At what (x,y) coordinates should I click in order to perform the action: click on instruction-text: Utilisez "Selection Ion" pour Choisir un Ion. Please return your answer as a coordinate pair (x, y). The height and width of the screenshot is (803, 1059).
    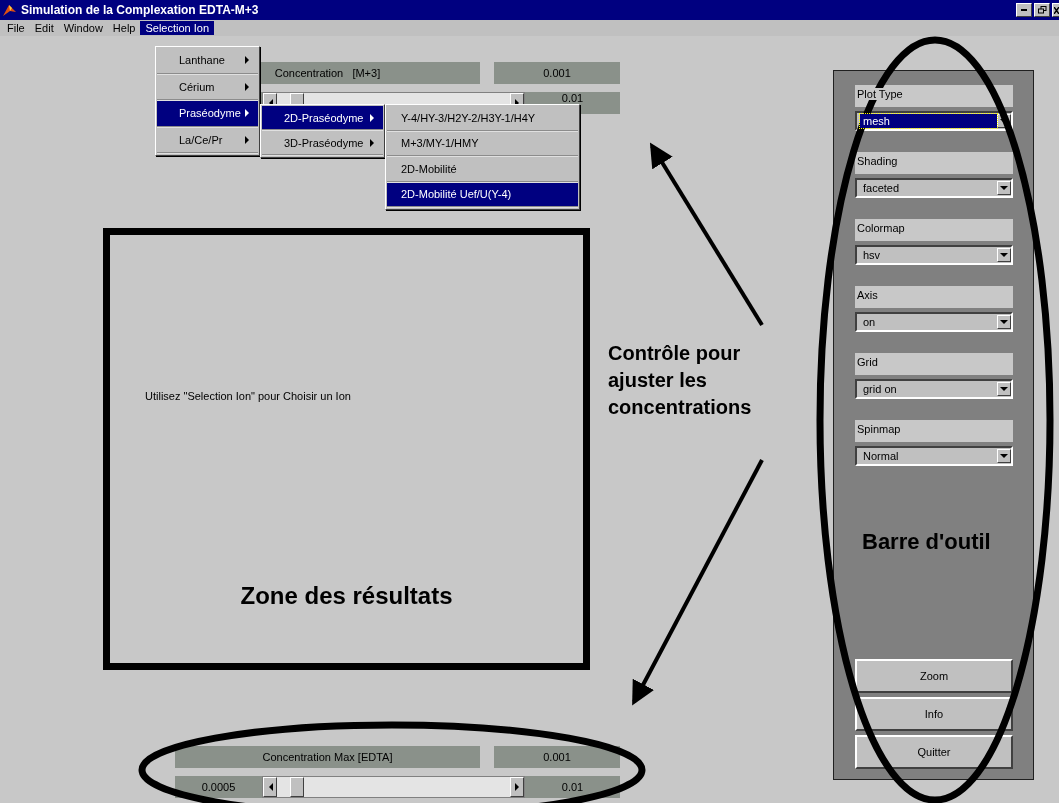
    Looking at the image, I should click on (248, 396).